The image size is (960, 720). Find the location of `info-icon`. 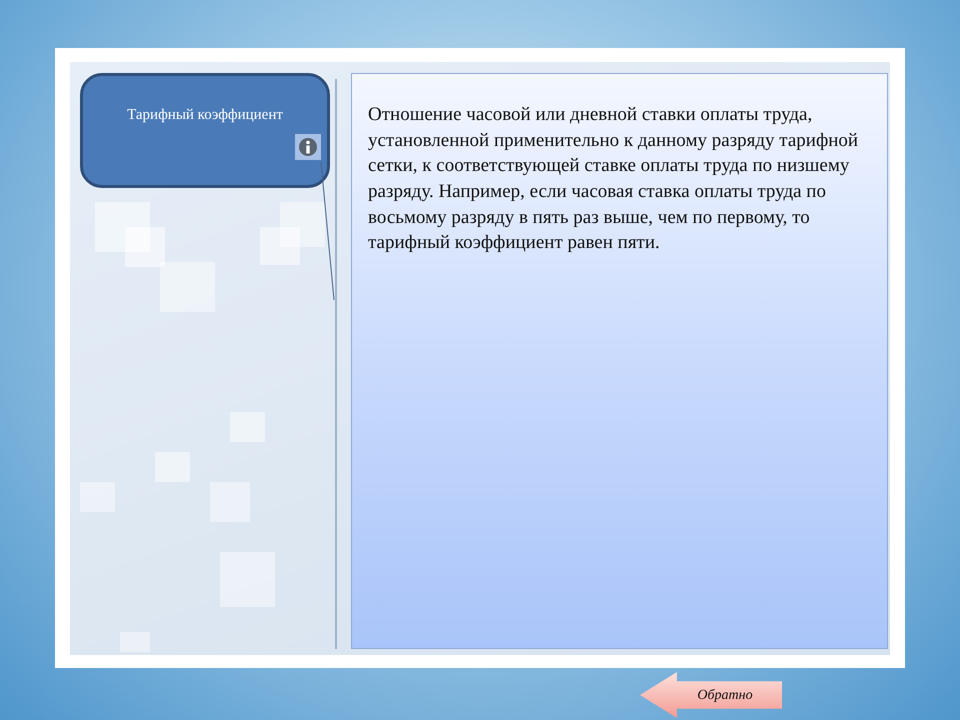

info-icon is located at coordinates (308, 147).